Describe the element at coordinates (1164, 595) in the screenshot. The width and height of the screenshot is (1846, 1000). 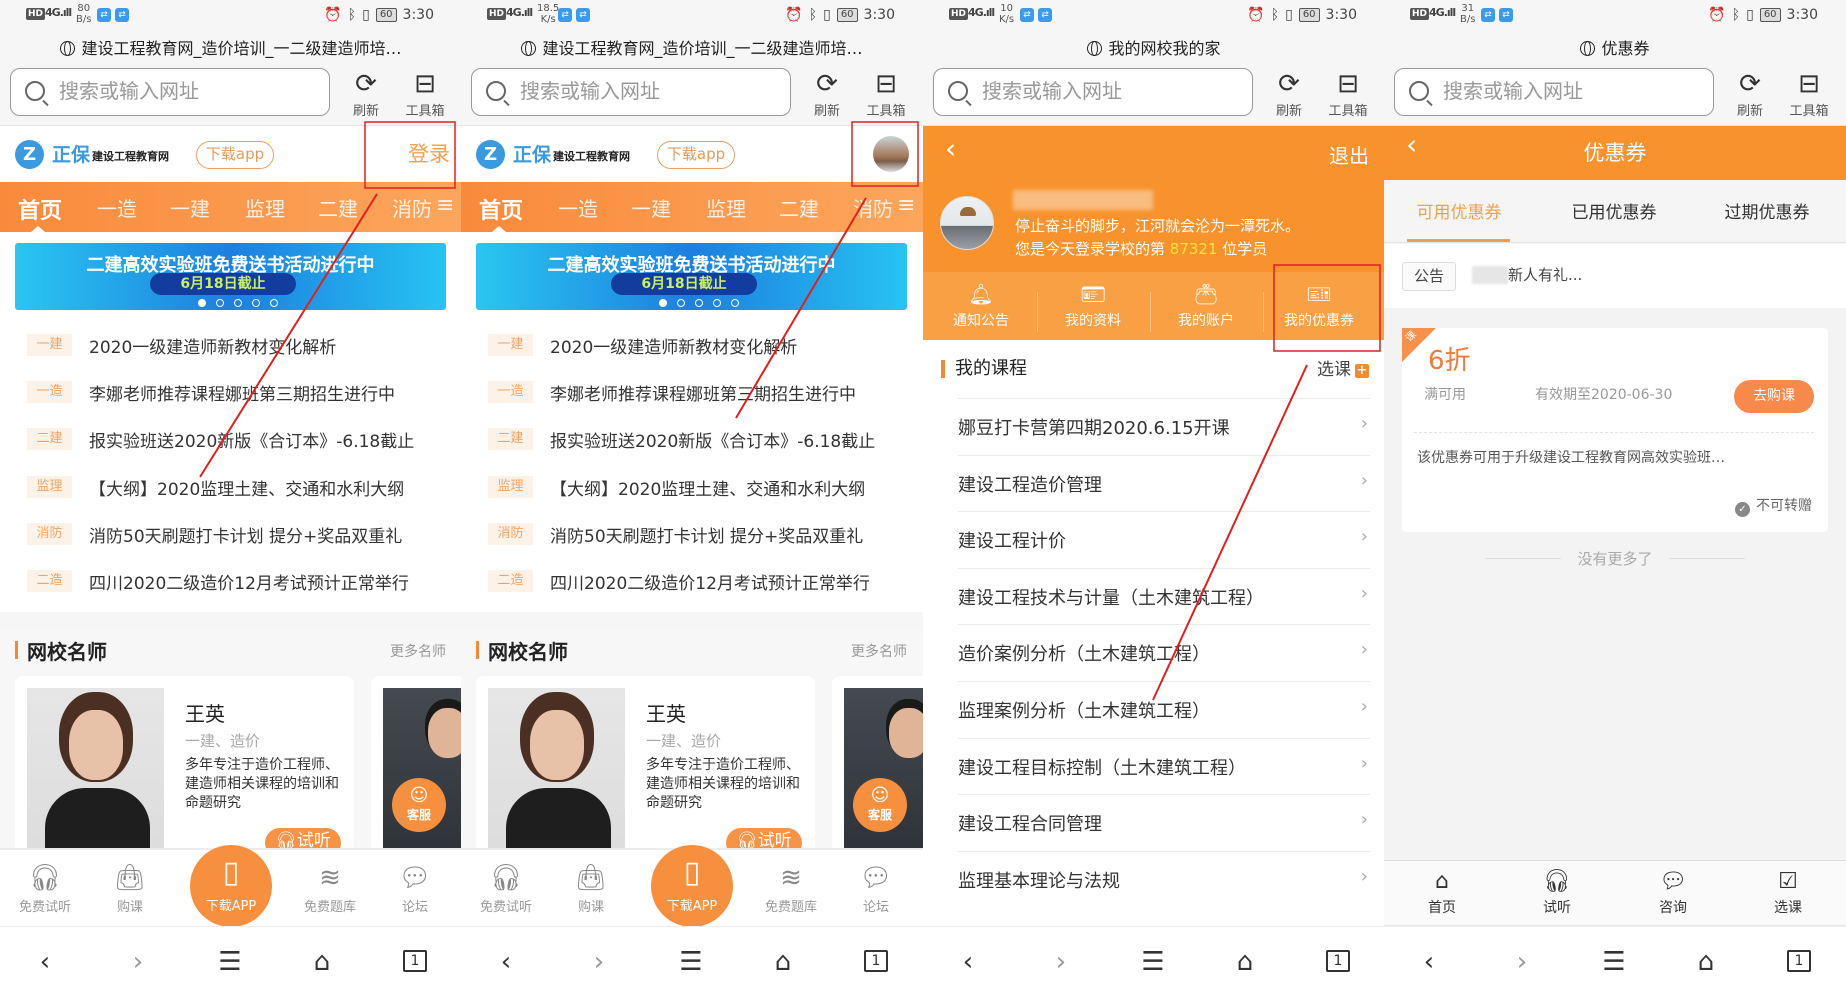
I see `course-item: 建设工程技术与计量（土木建筑工程） ›` at that location.